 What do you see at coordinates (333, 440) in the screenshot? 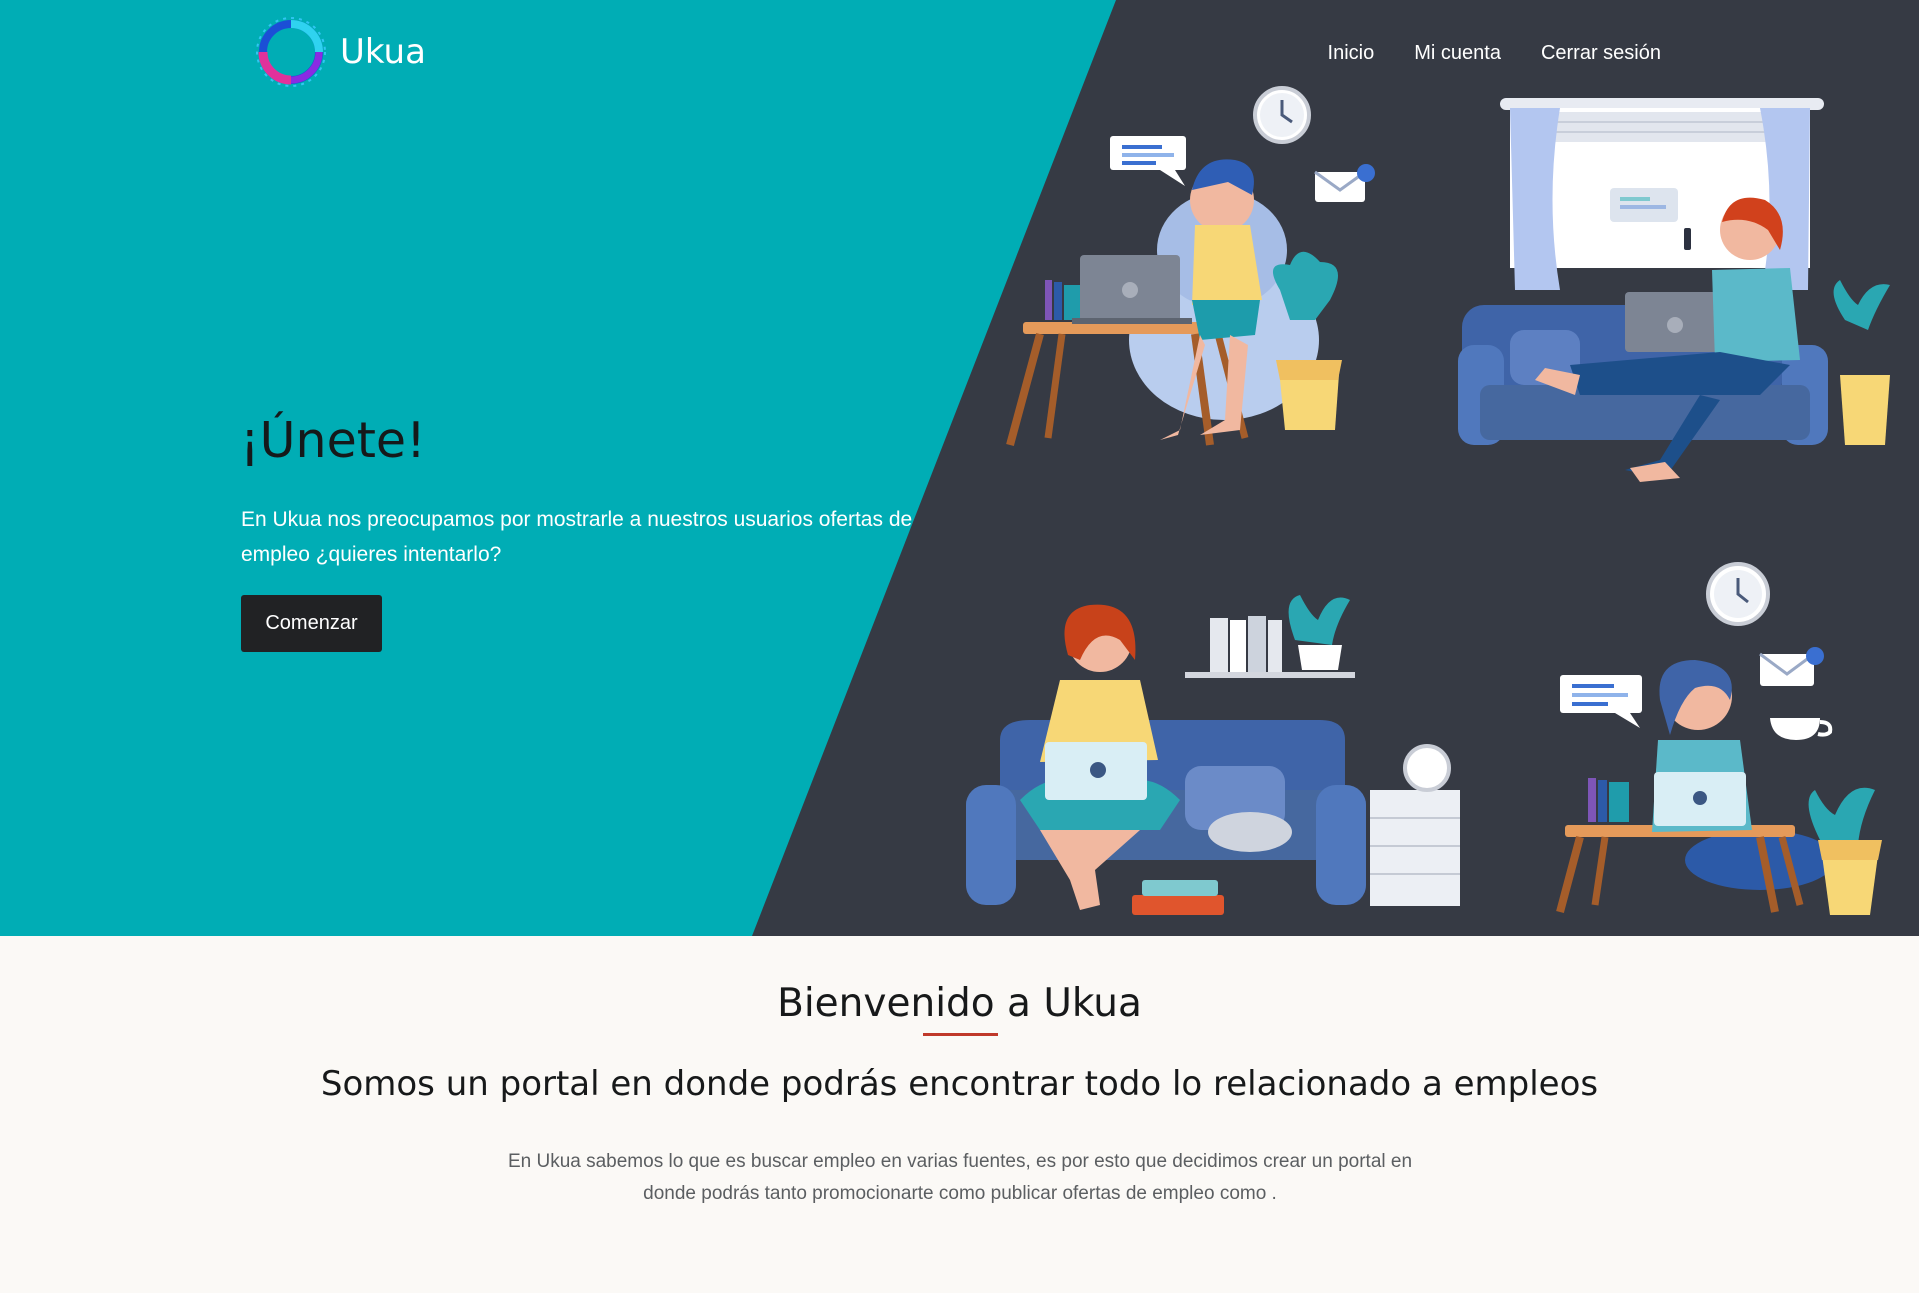
I see `hero-title: ¡Únete!` at bounding box center [333, 440].